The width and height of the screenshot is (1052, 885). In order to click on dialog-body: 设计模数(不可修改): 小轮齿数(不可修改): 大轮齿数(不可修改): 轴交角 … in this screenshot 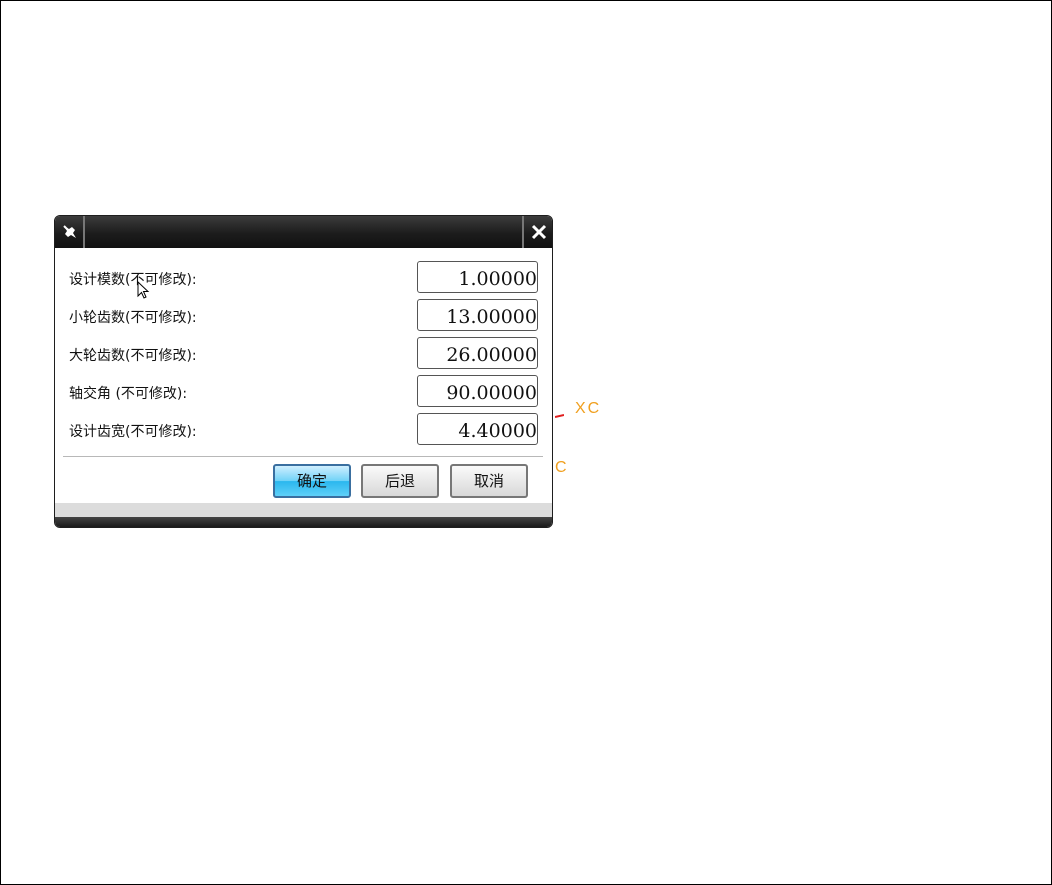, I will do `click(303, 375)`.